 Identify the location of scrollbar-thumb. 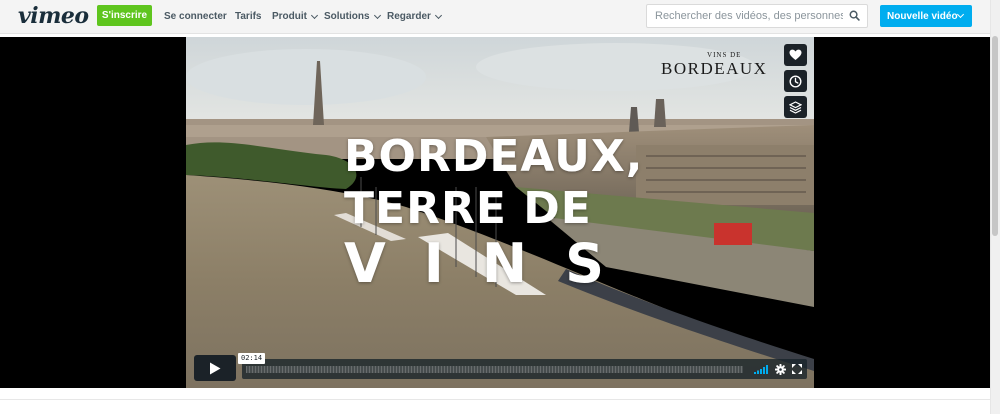
(995, 136).